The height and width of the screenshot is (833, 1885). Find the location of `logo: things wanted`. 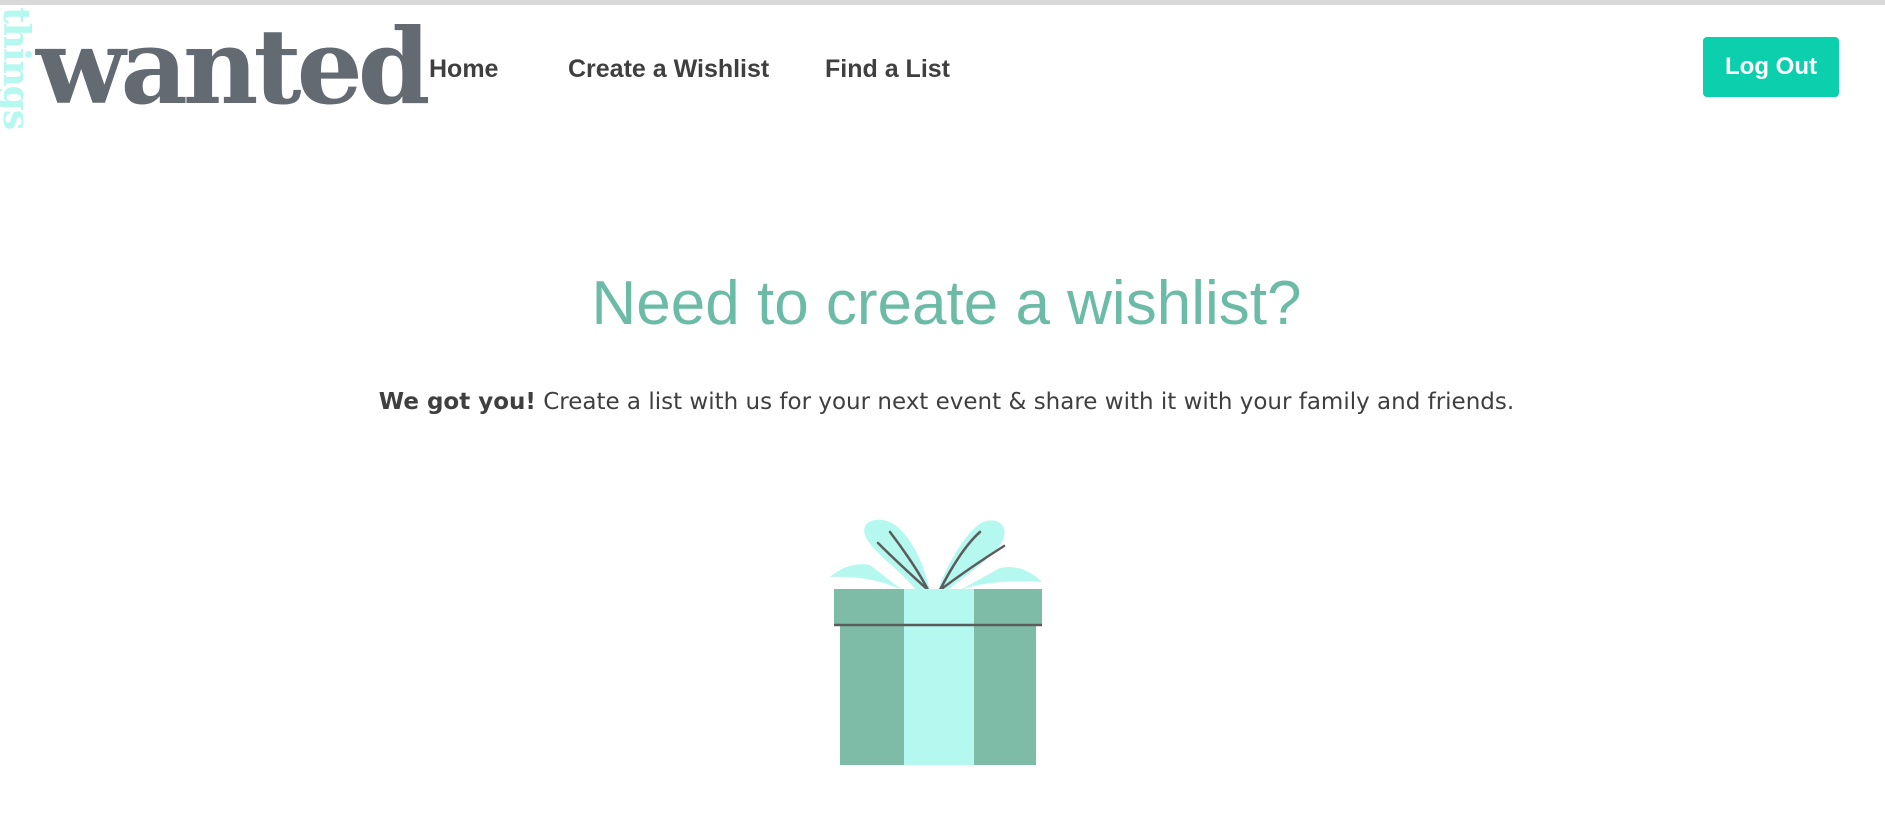

logo: things wanted is located at coordinates (215, 67).